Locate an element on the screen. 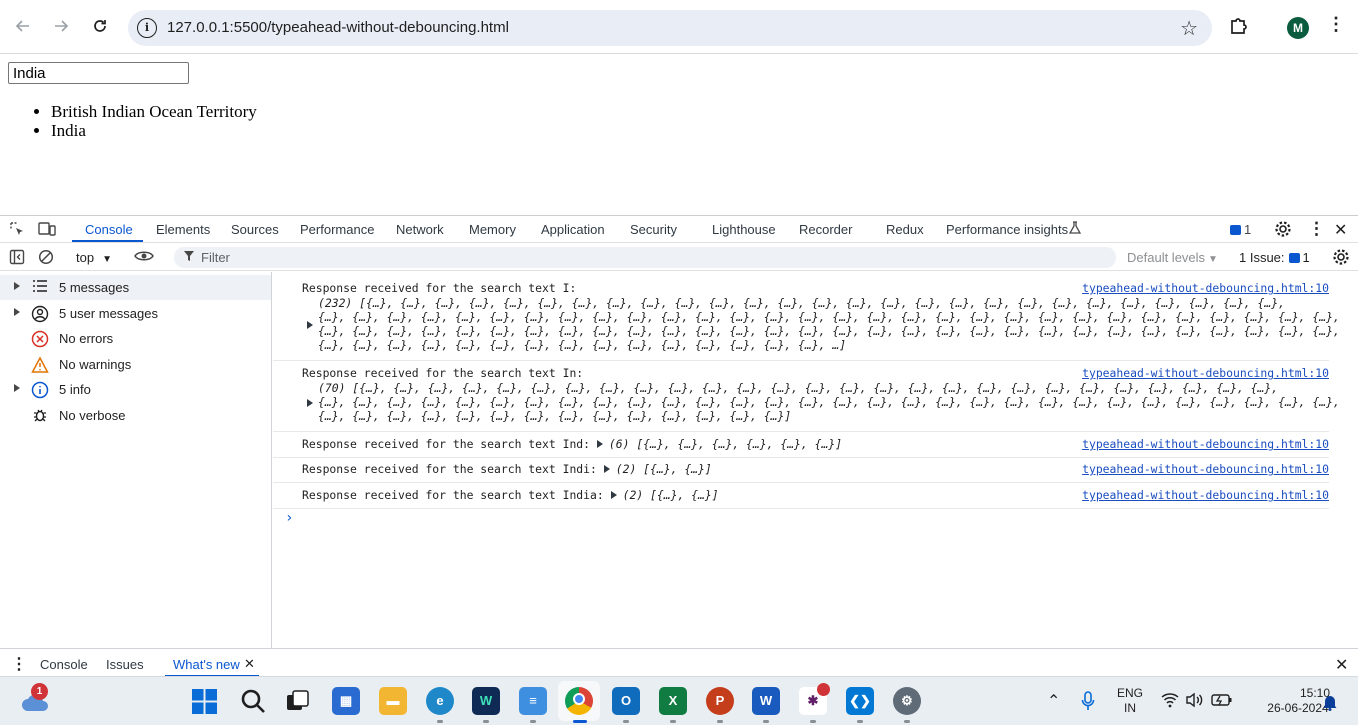  browser-menu-icon: ⋮ is located at coordinates (1336, 27).